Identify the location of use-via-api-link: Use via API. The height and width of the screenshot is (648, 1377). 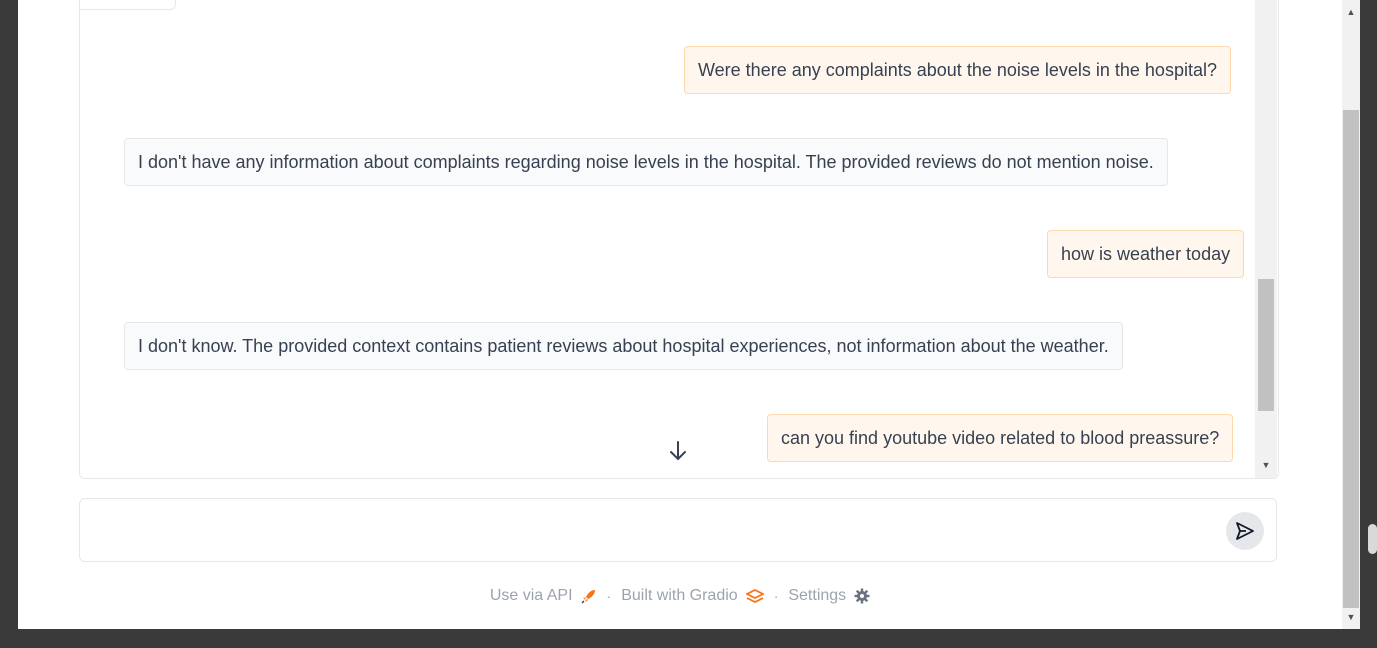
(543, 596).